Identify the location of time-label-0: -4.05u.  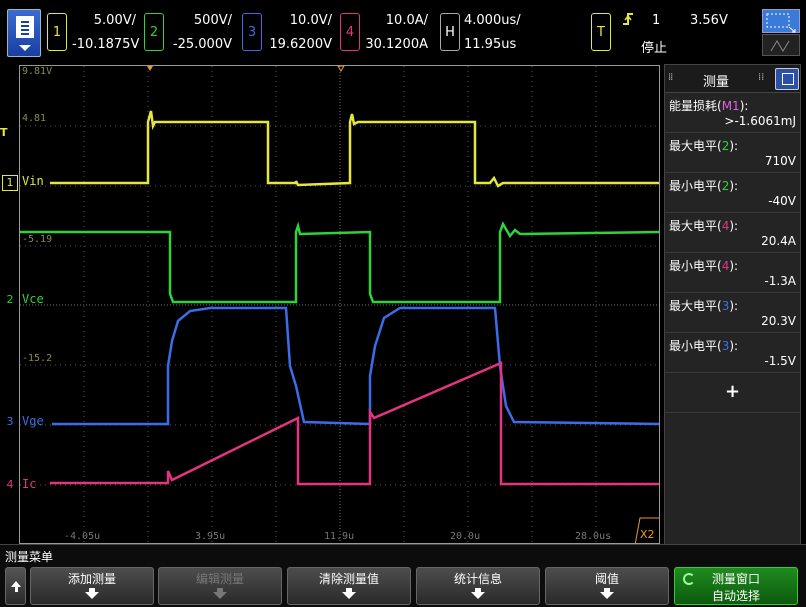
(82, 536).